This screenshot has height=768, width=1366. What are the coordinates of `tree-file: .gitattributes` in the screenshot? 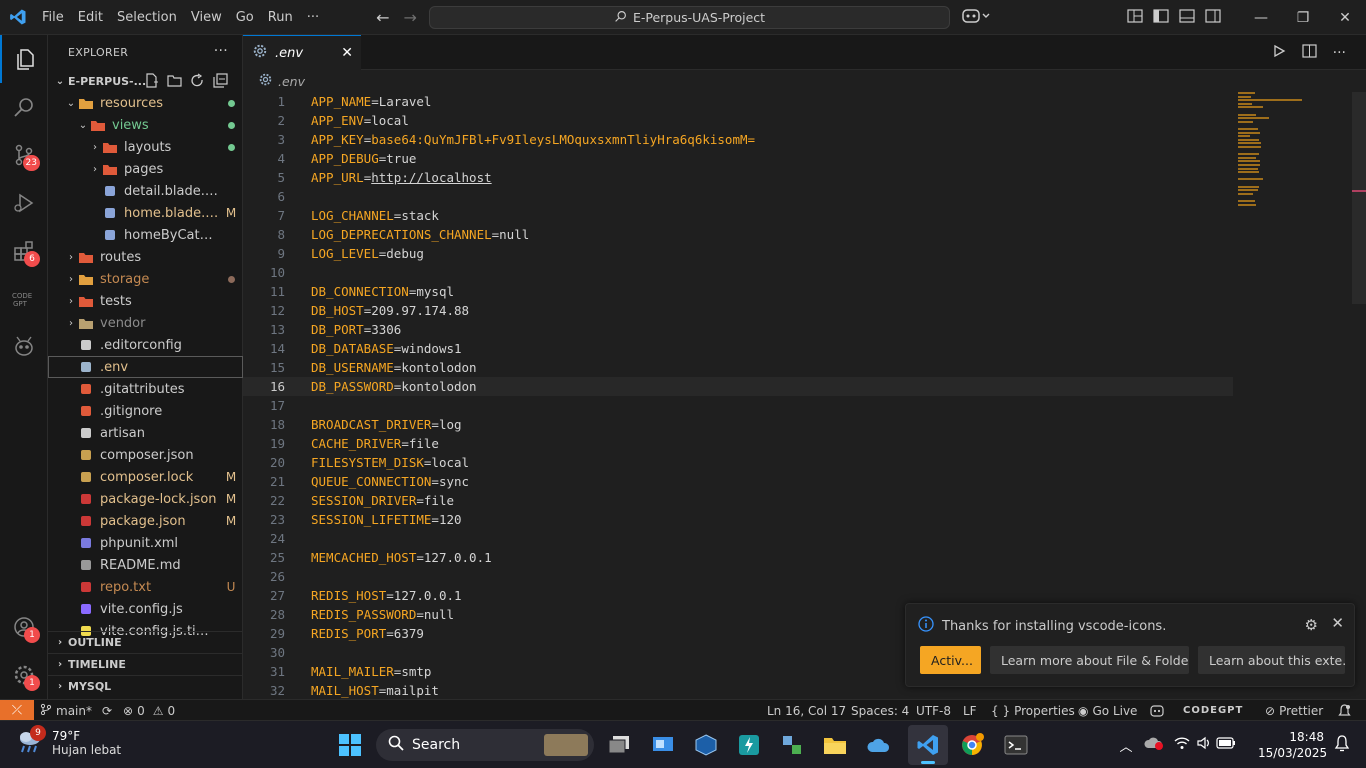 It's located at (145, 389).